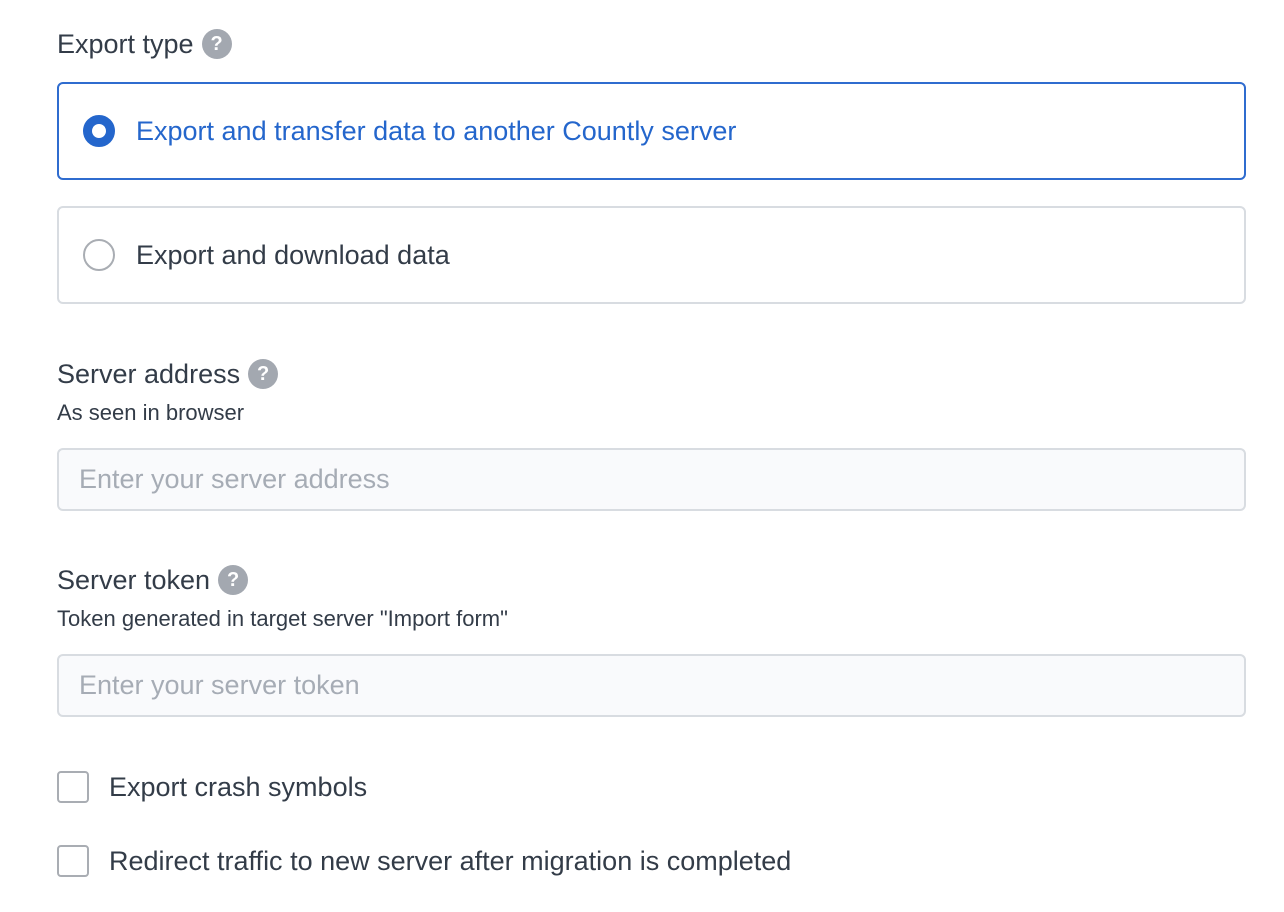 The image size is (1284, 912). I want to click on export-crash-symbols-label: Export crash symbols, so click(238, 786).